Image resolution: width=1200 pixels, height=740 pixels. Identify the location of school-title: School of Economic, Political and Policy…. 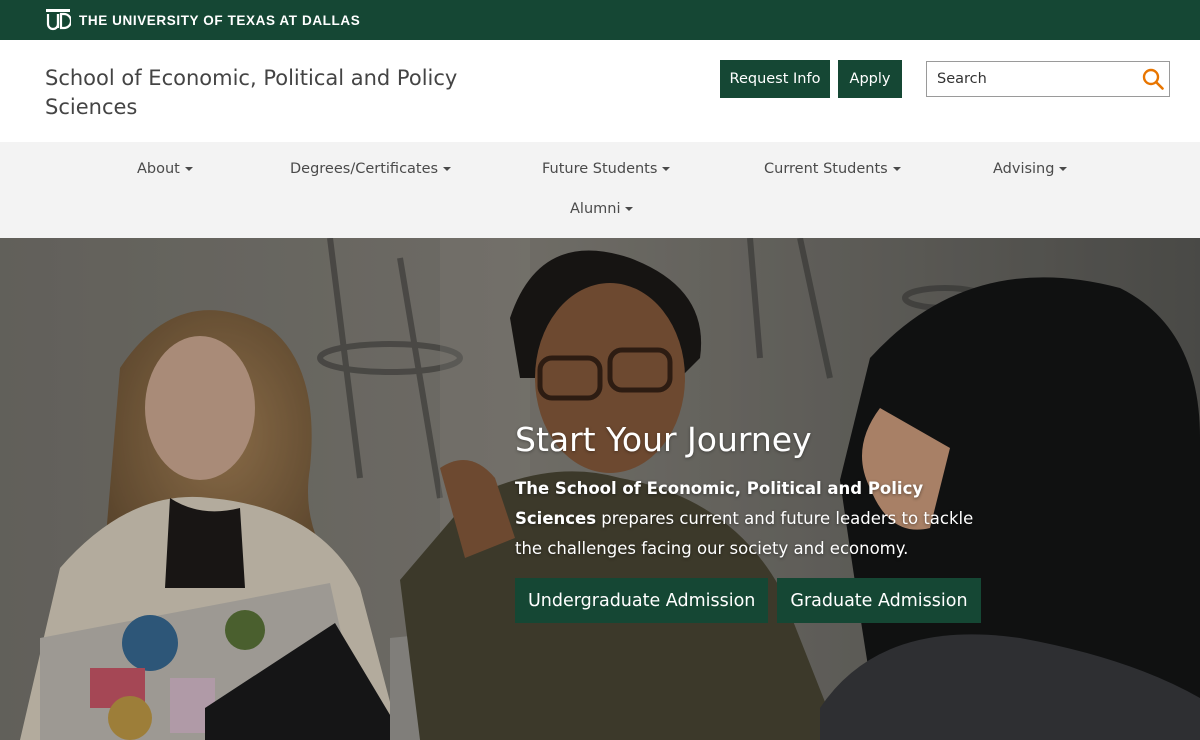
(255, 93).